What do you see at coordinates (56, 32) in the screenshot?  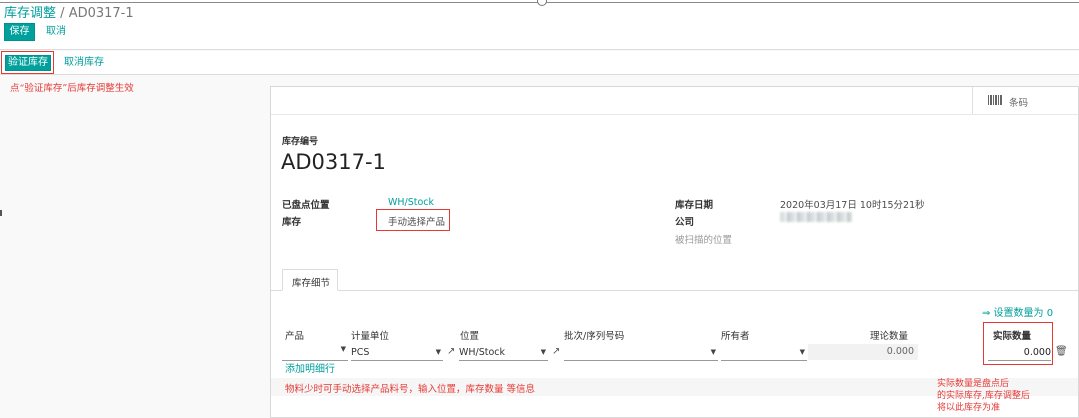 I see `discard-button: 取消` at bounding box center [56, 32].